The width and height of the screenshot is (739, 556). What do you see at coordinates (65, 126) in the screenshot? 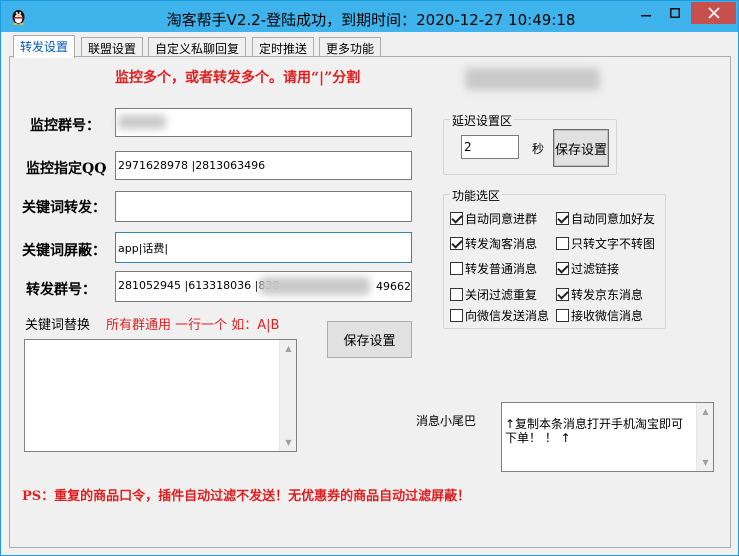
I see `monitor-group-label: 监控群号：` at bounding box center [65, 126].